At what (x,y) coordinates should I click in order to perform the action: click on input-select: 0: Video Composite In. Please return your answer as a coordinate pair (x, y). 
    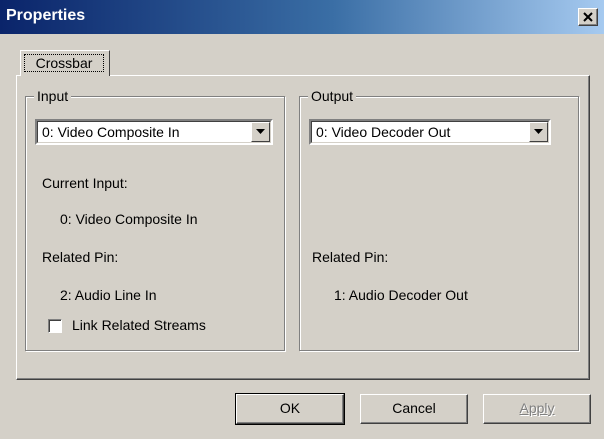
    Looking at the image, I should click on (154, 132).